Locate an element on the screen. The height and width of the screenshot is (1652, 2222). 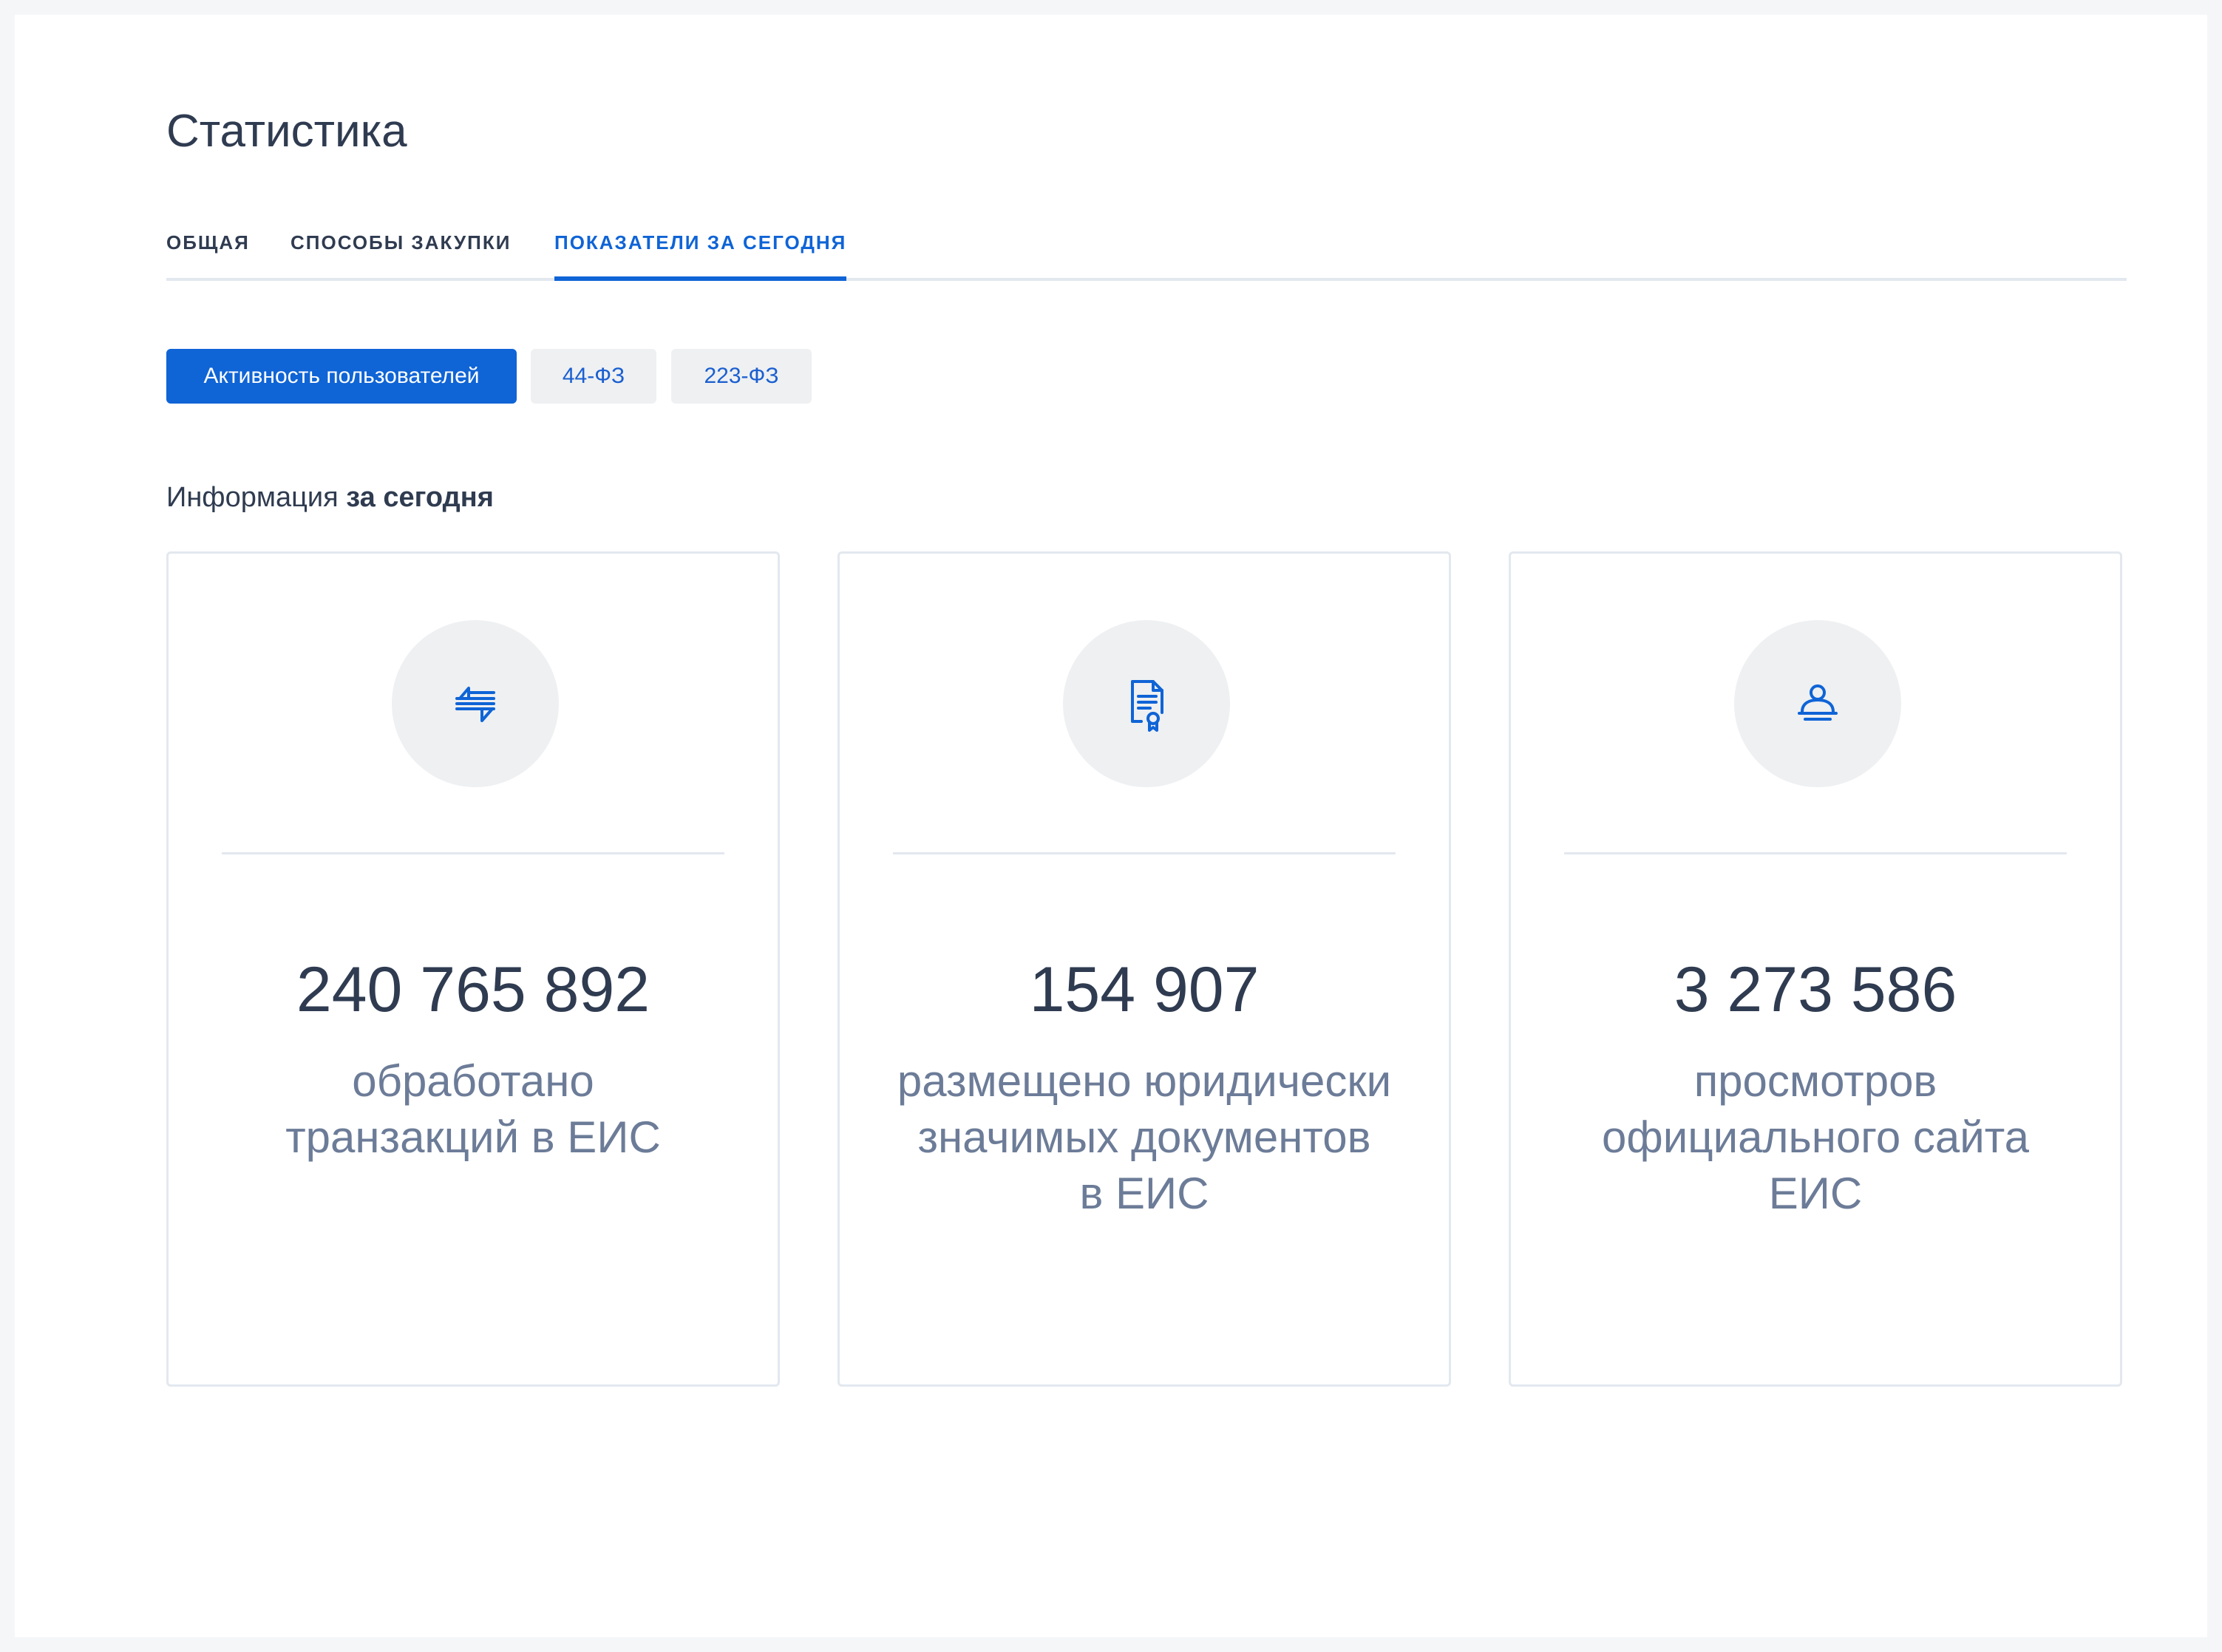
stat-value: 3 273 586 is located at coordinates (1815, 990).